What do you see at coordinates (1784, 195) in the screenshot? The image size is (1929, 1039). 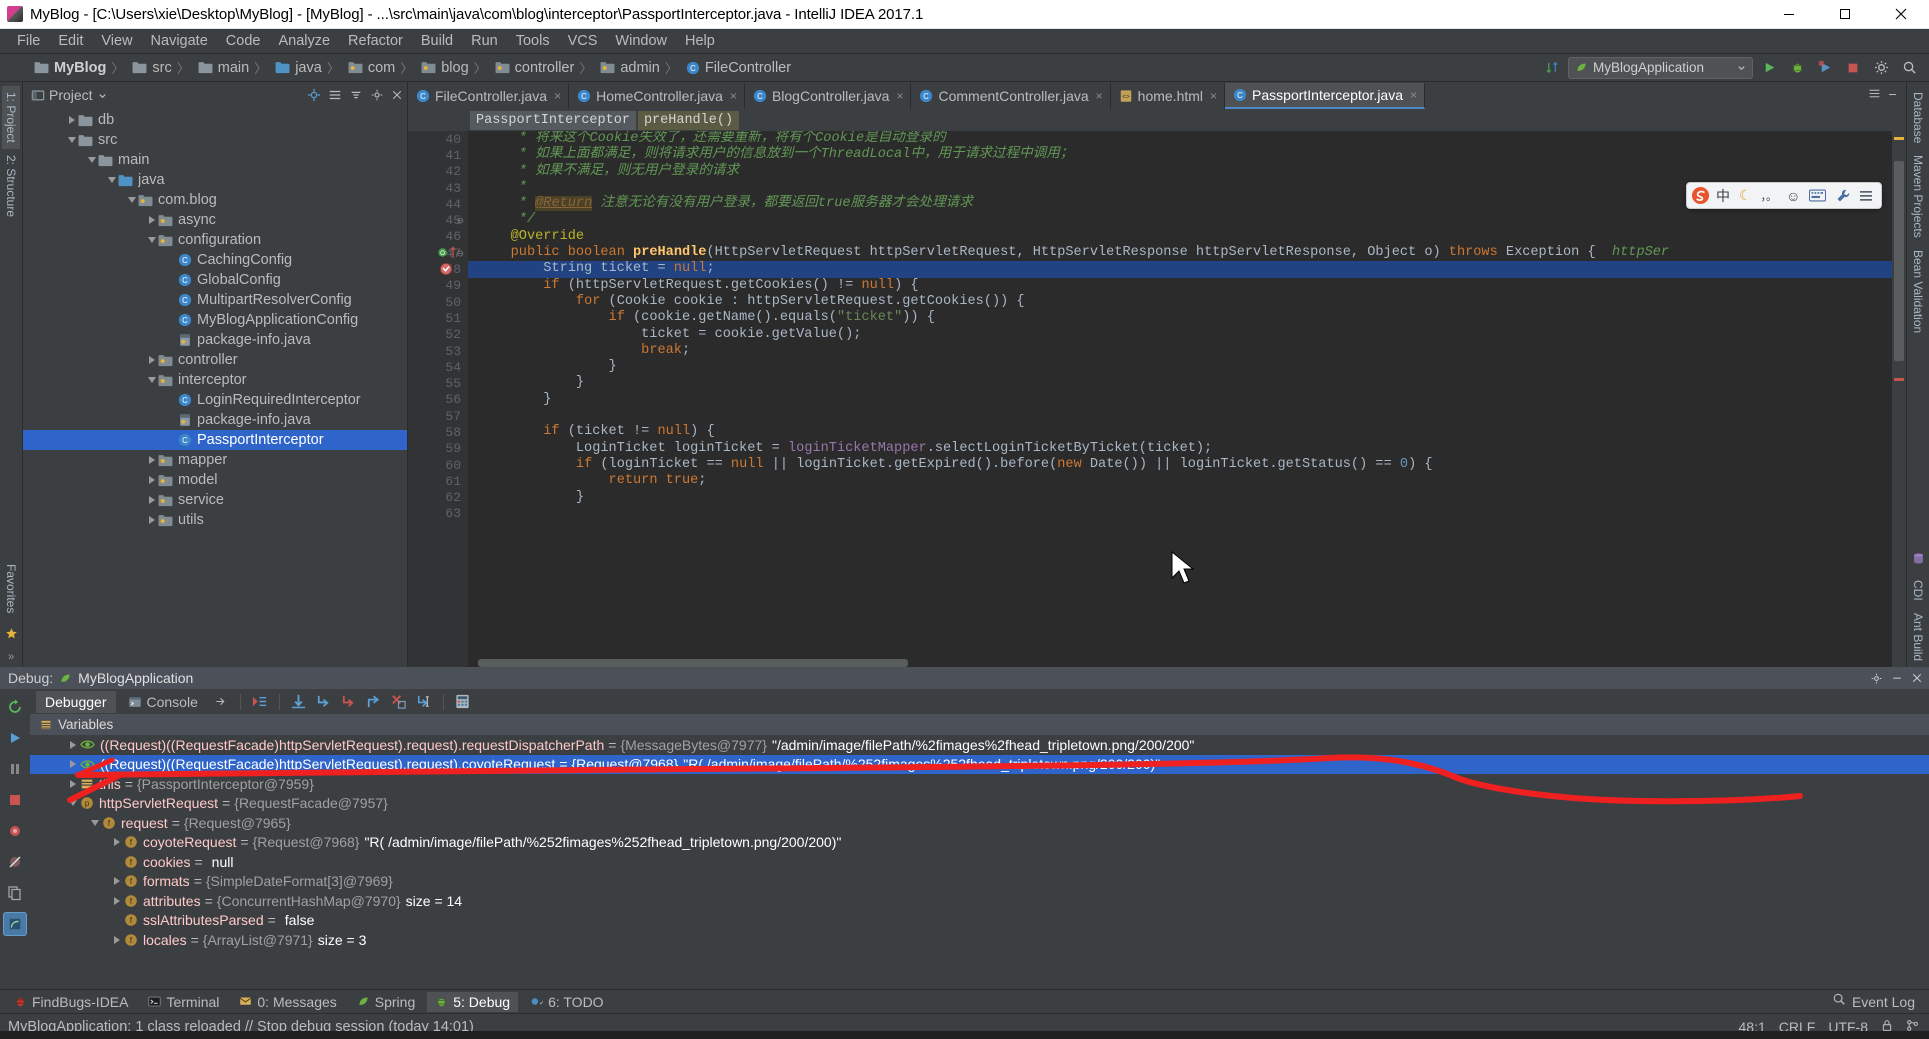 I see `ime-floating-toolbar: 中 ☾ ，。 ☺` at bounding box center [1784, 195].